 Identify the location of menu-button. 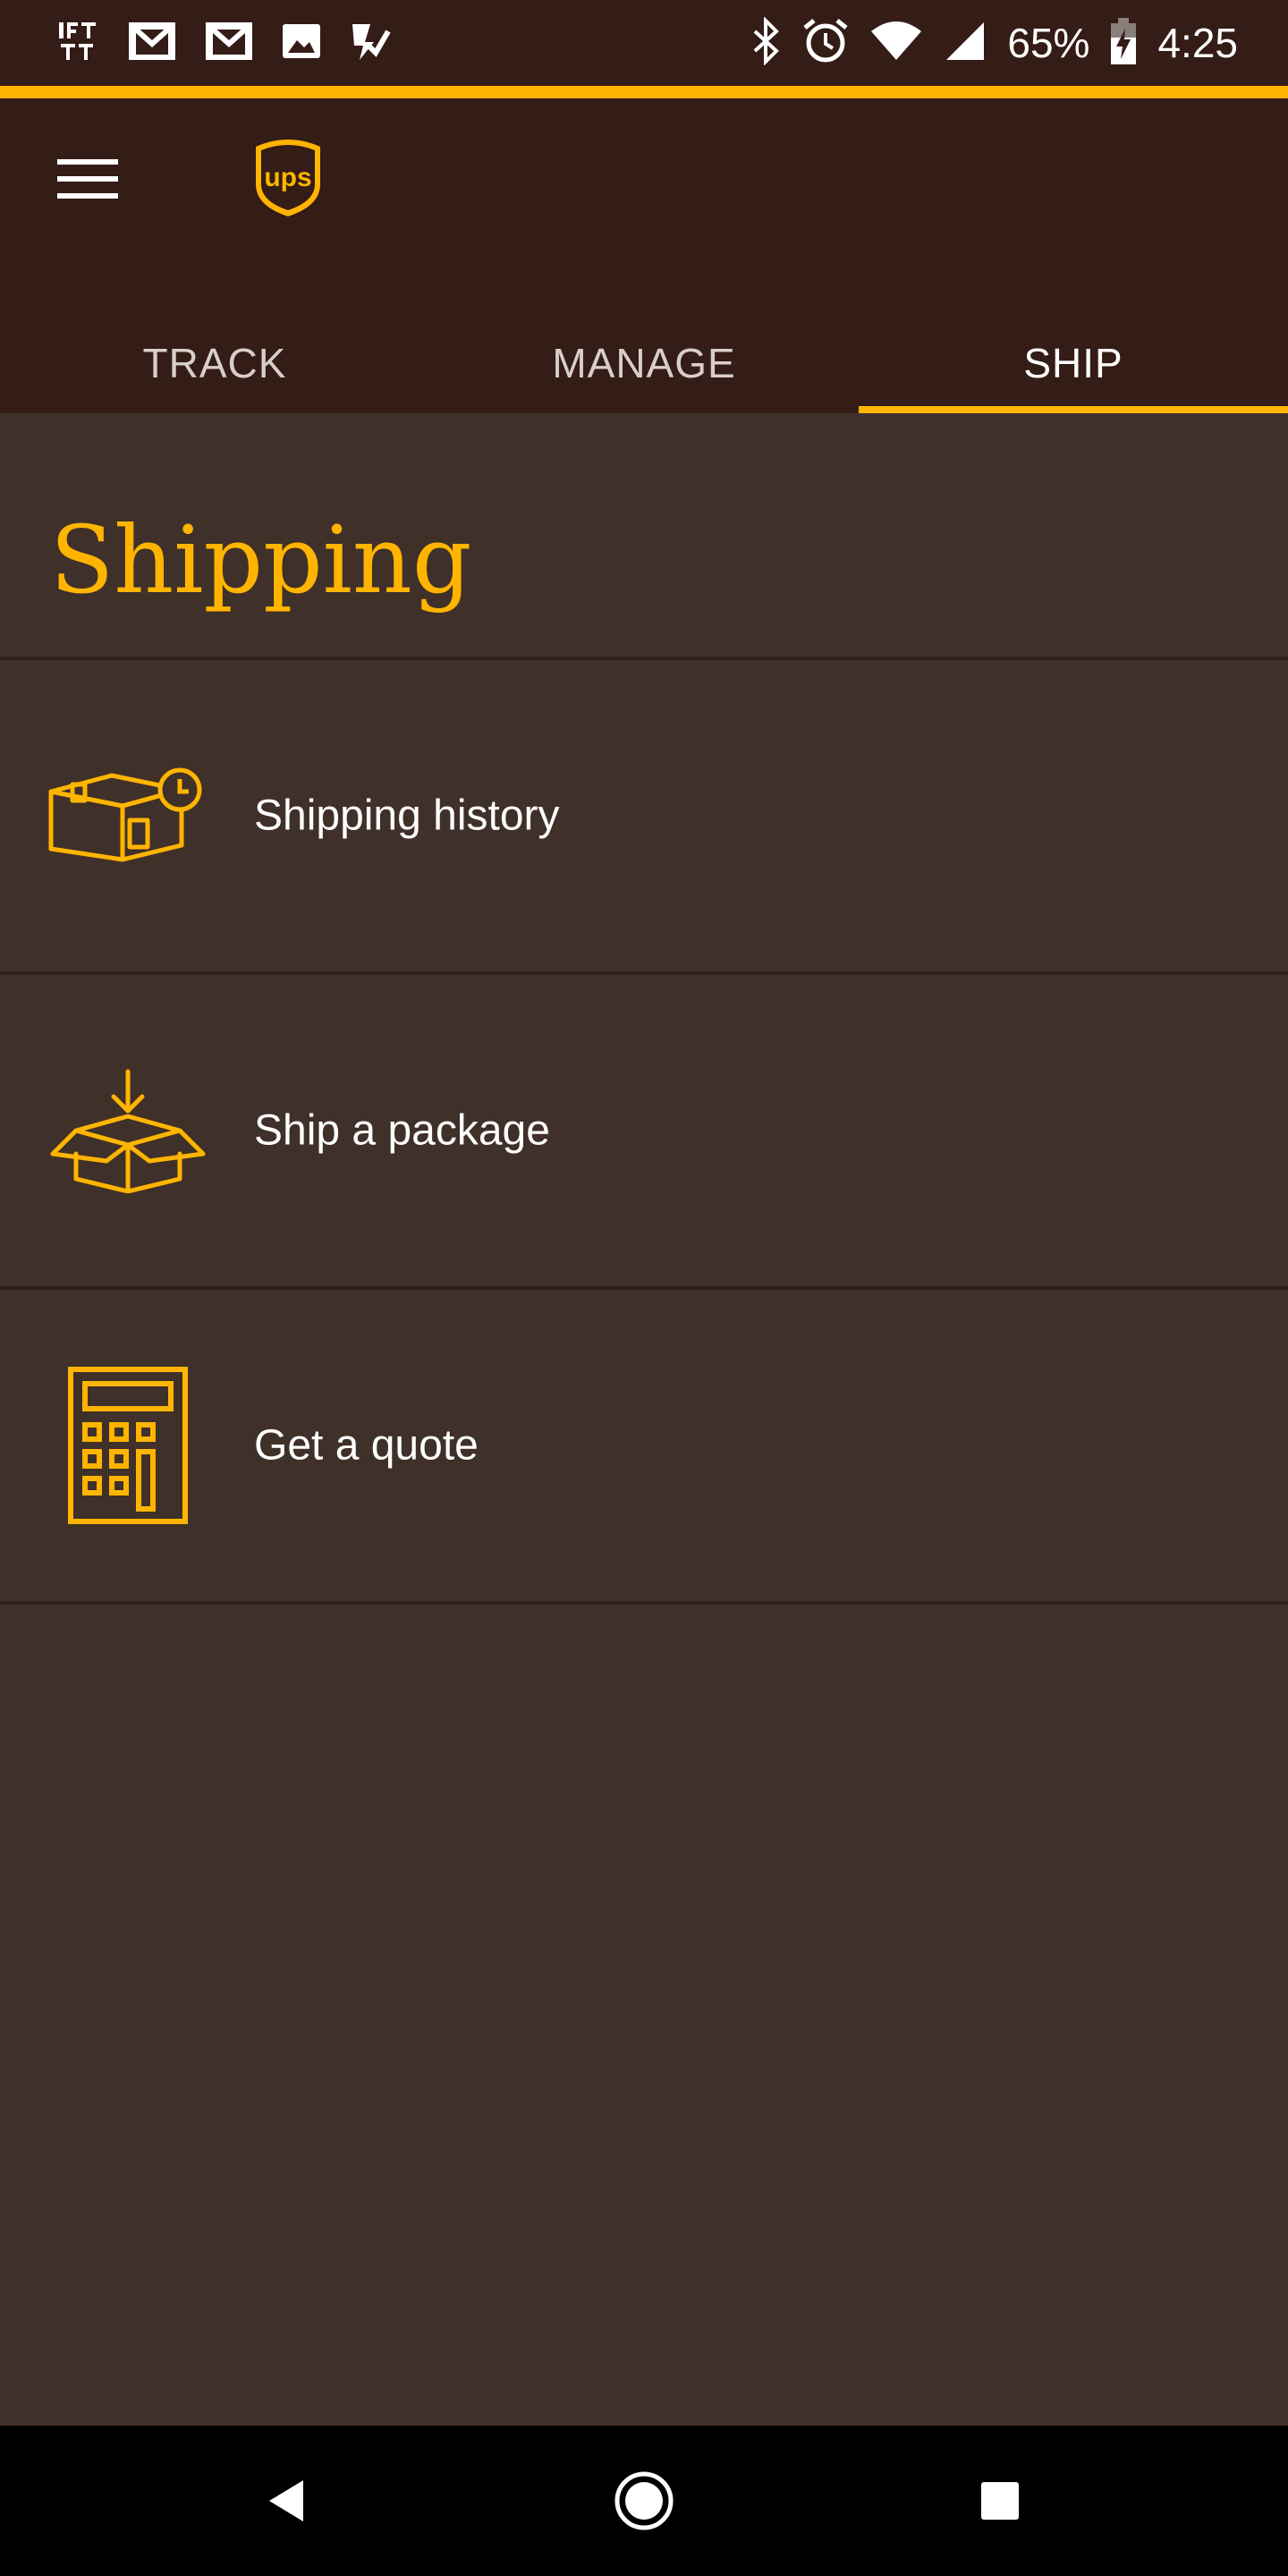
(88, 179).